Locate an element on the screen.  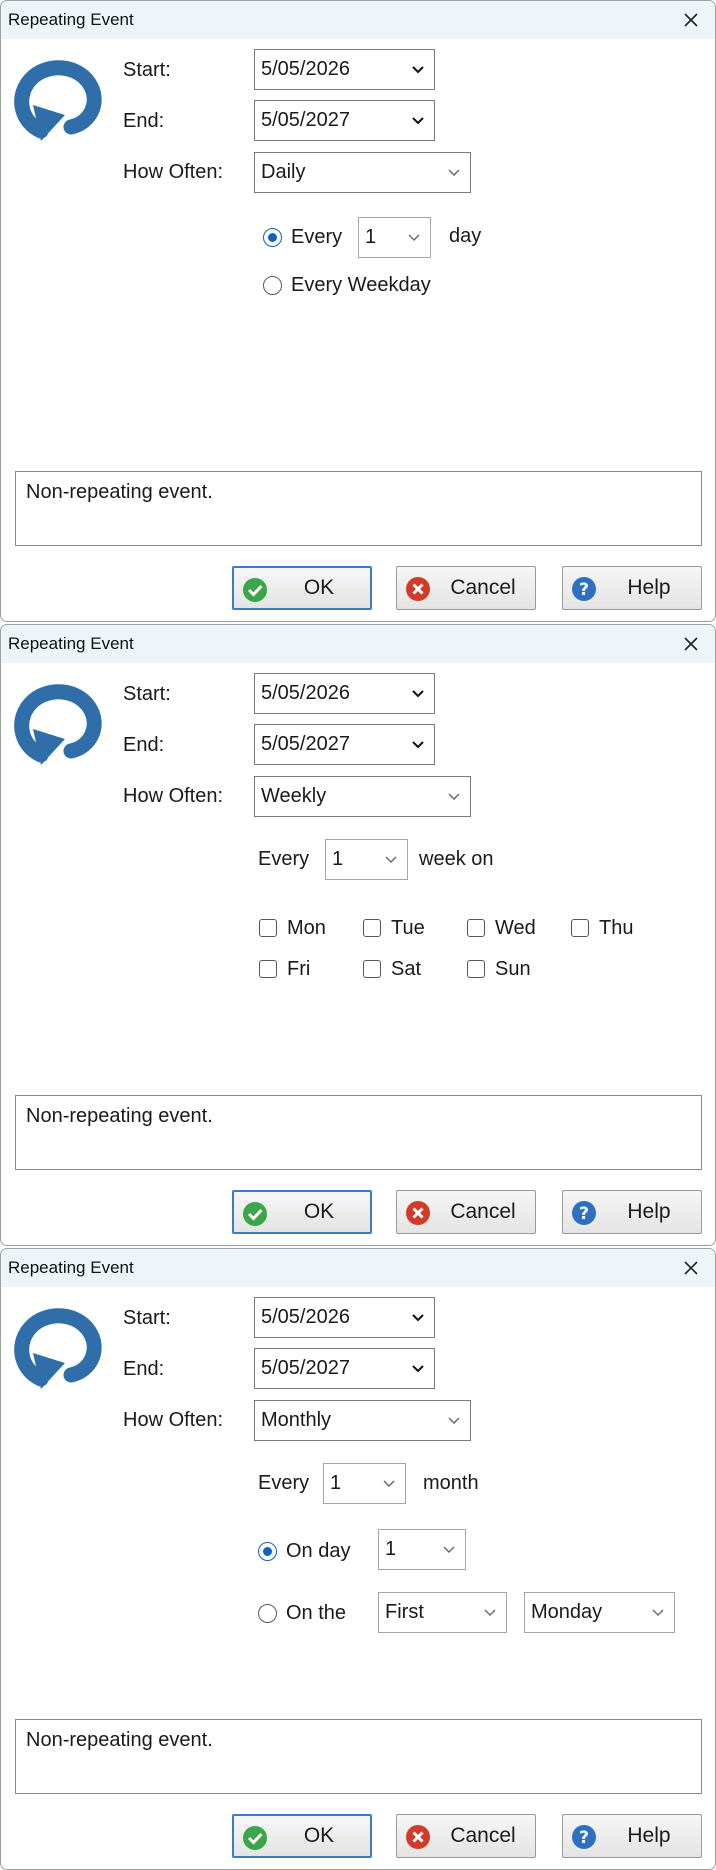
day-checkbox-tue: Tue is located at coordinates (394, 928).